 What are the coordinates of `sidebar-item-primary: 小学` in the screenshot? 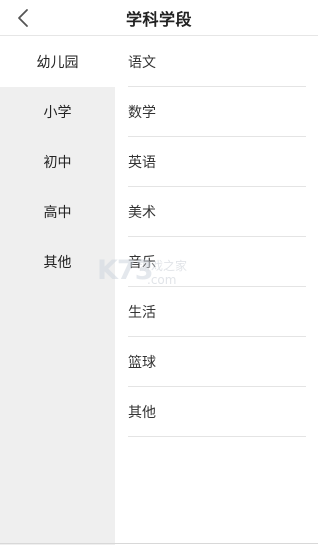 It's located at (57, 112).